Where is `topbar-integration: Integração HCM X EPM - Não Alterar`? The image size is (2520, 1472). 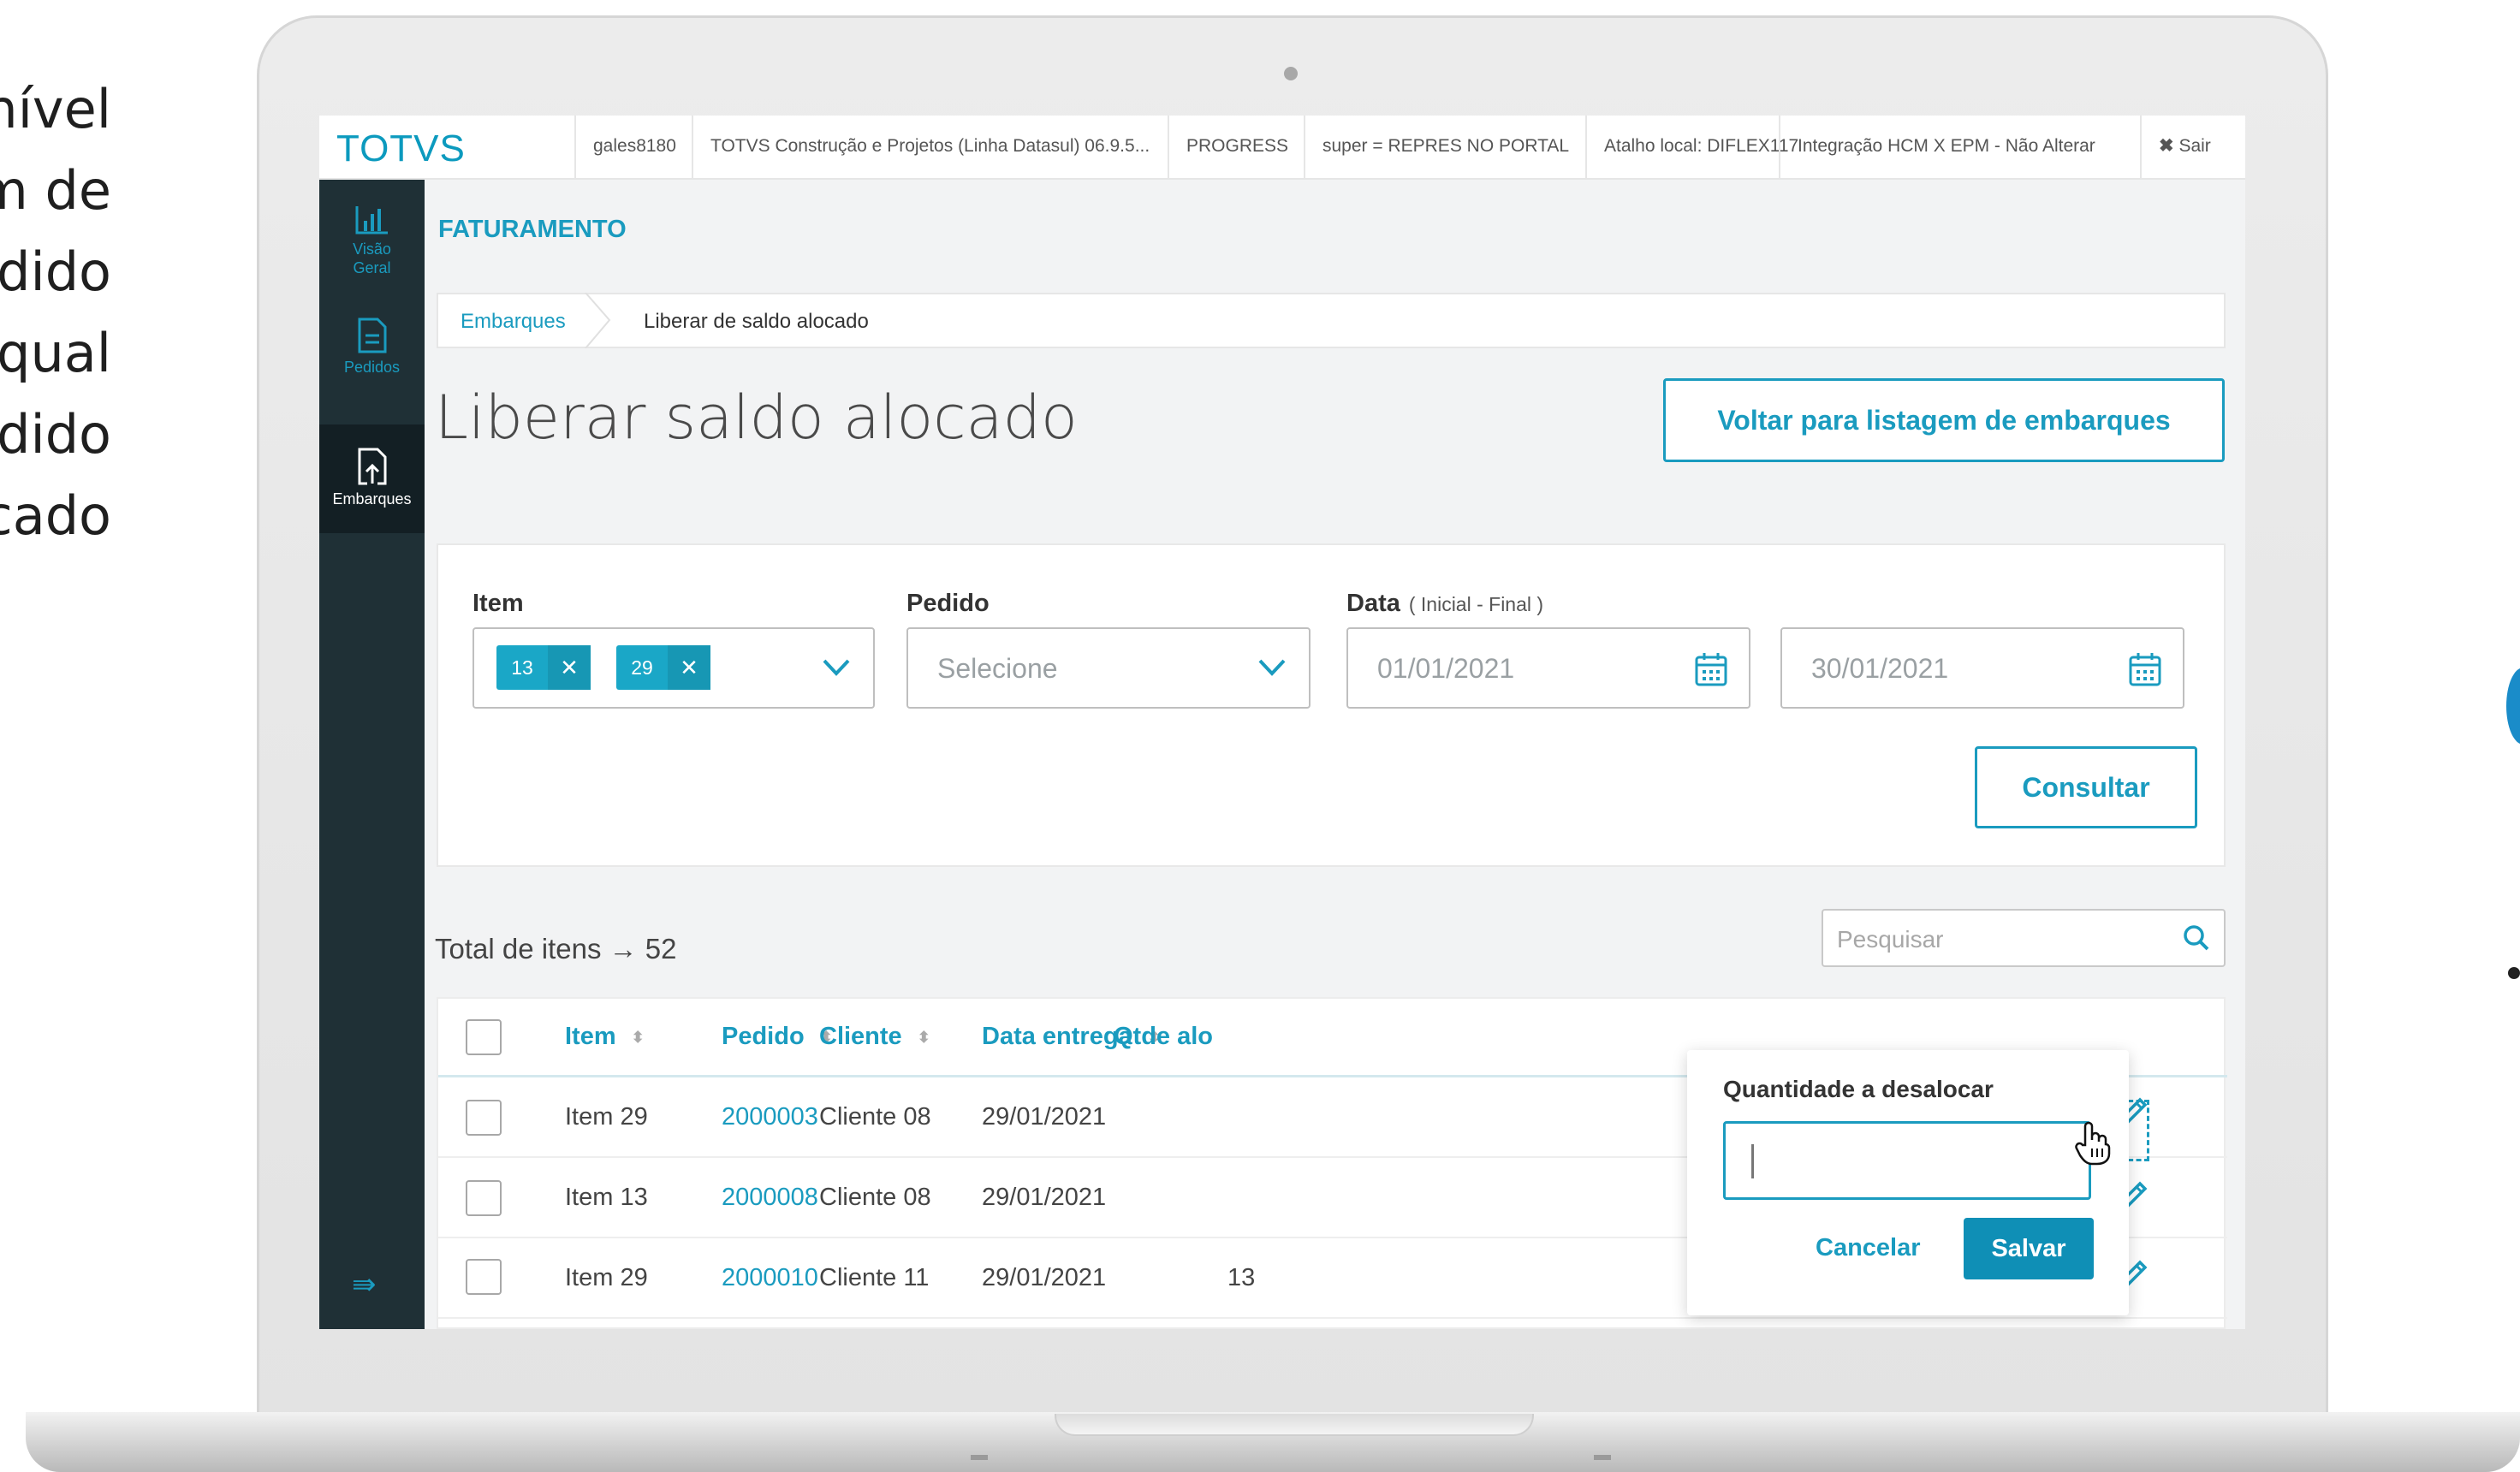
topbar-integration: Integração HCM X EPM - Não Alterar is located at coordinates (1946, 148).